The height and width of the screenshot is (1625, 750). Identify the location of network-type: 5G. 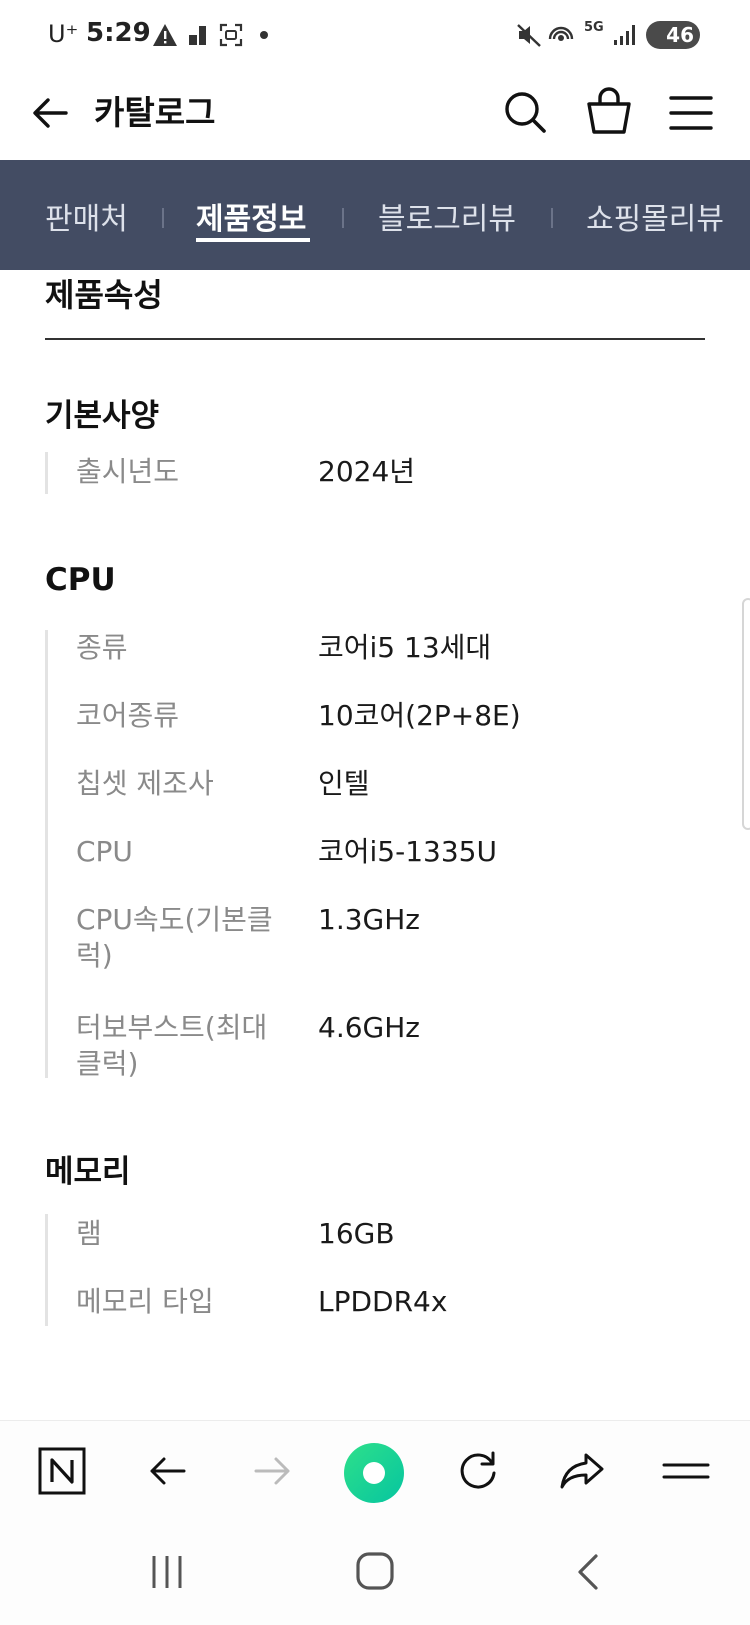
(594, 27).